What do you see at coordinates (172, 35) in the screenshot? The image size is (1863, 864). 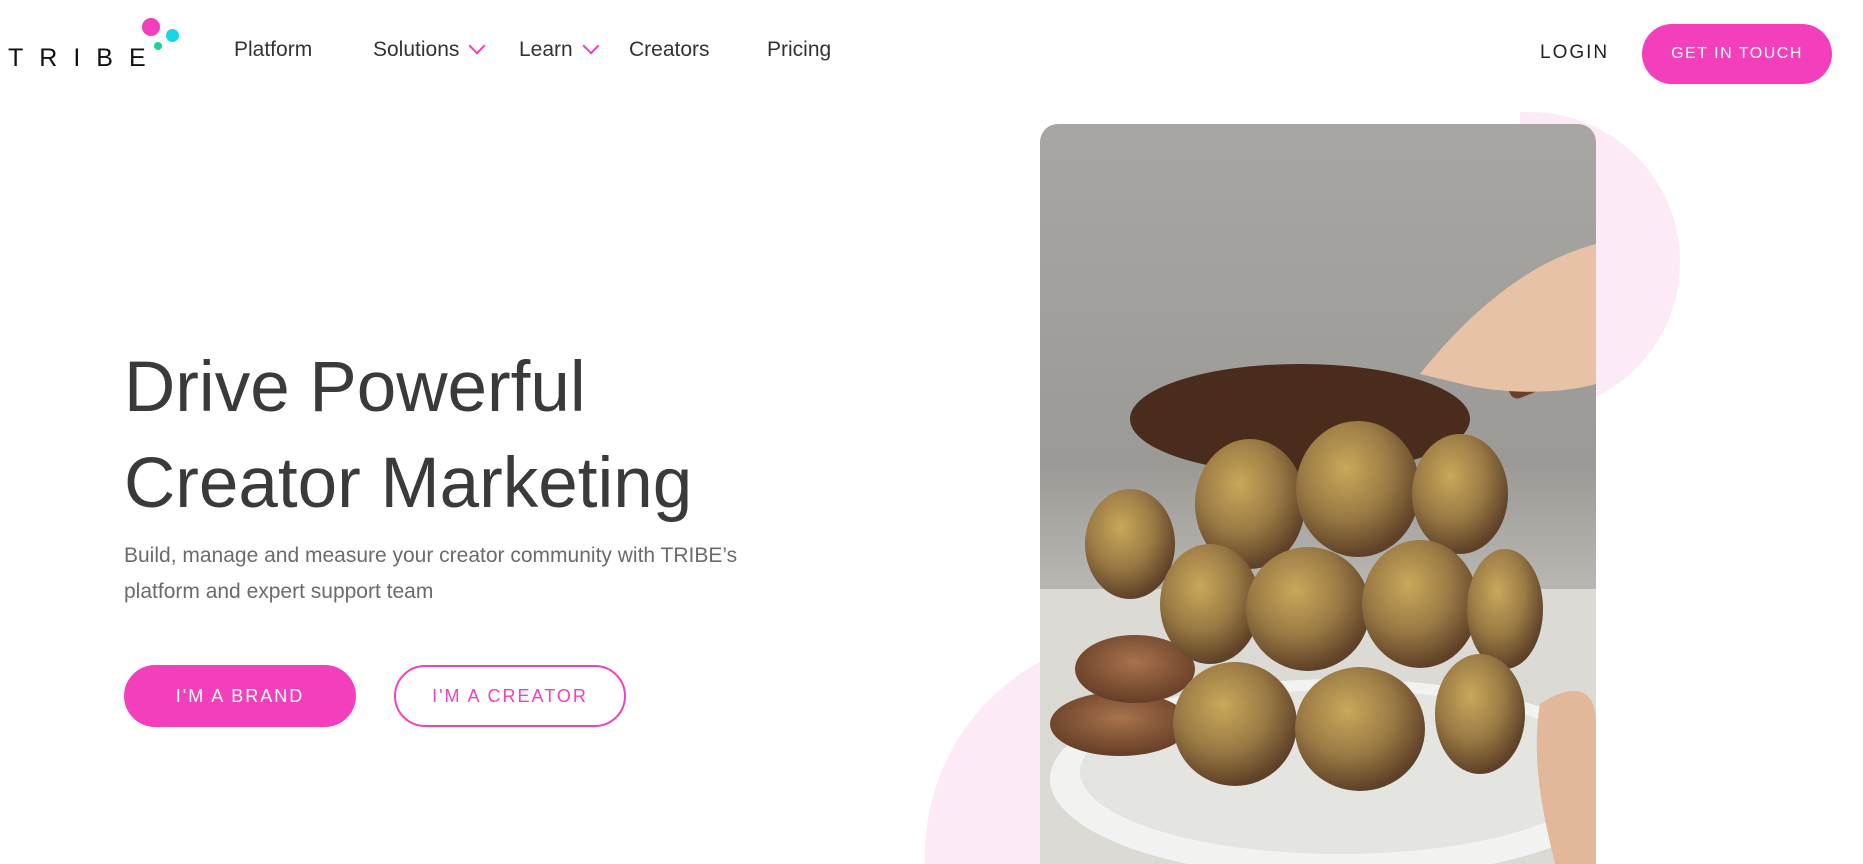 I see `logo-dot-cyan` at bounding box center [172, 35].